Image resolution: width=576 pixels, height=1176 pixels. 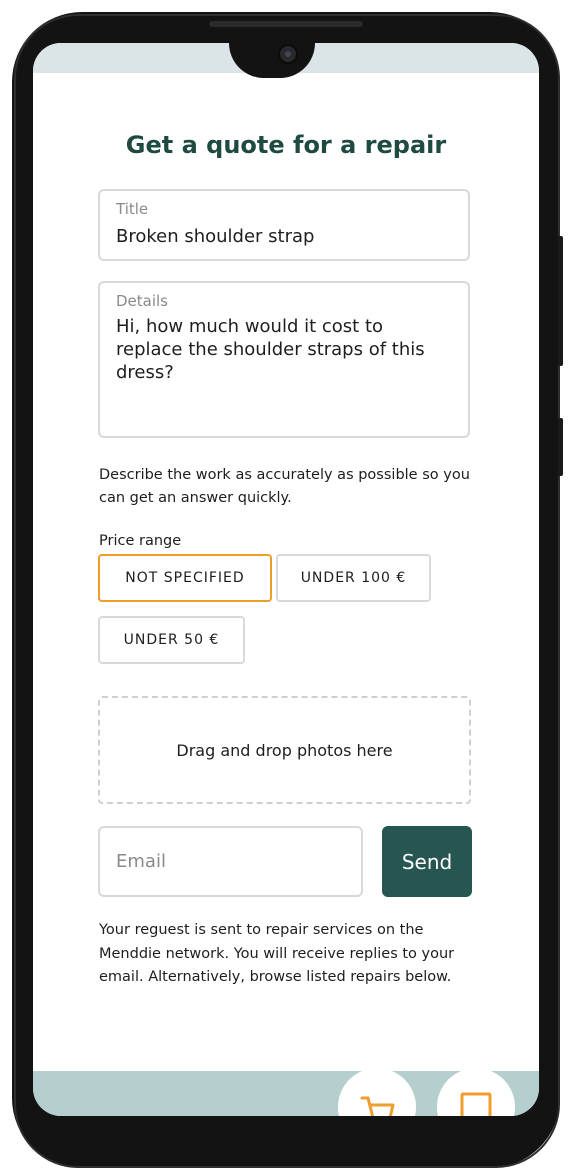 I want to click on chat-icon, so click(x=476, y=1104).